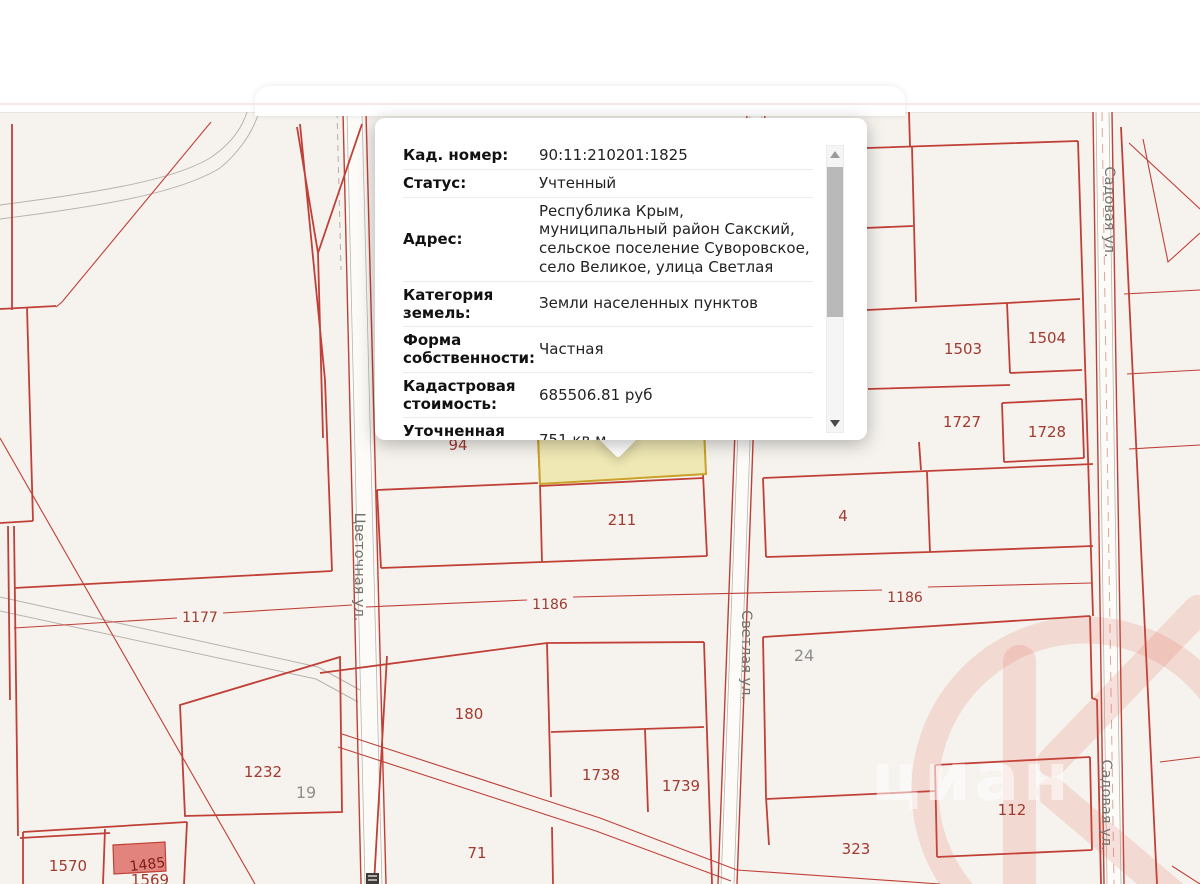 Image resolution: width=1200 pixels, height=884 pixels. Describe the element at coordinates (263, 772) in the screenshot. I see `parcel-label-1232: 1232` at that location.